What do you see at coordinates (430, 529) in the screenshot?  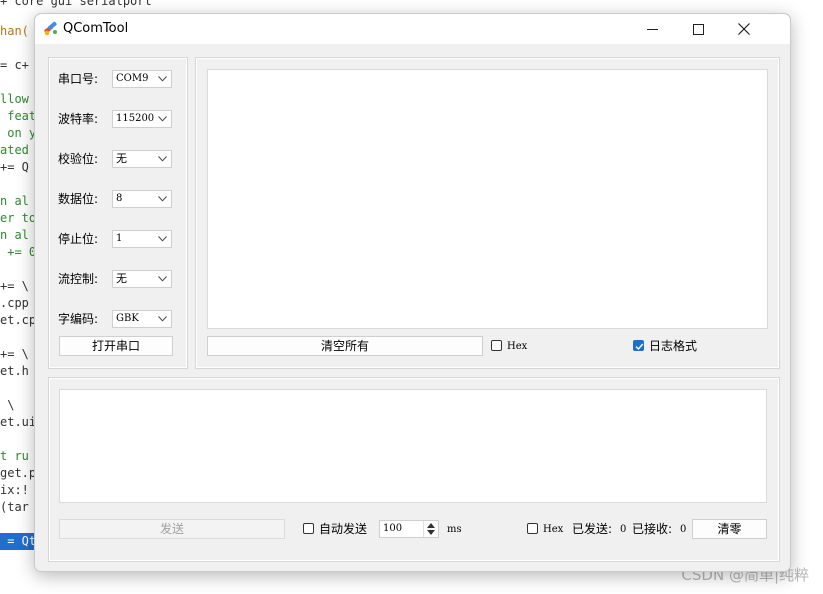 I see `spin-arrows` at bounding box center [430, 529].